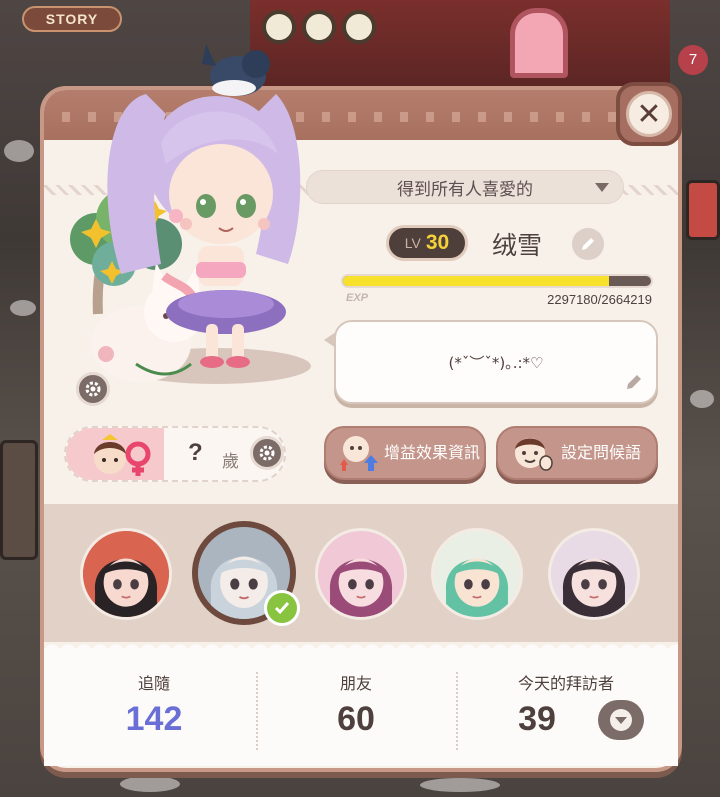 Image resolution: width=720 pixels, height=797 pixels. Describe the element at coordinates (230, 462) in the screenshot. I see `age-unit: 歲` at that location.